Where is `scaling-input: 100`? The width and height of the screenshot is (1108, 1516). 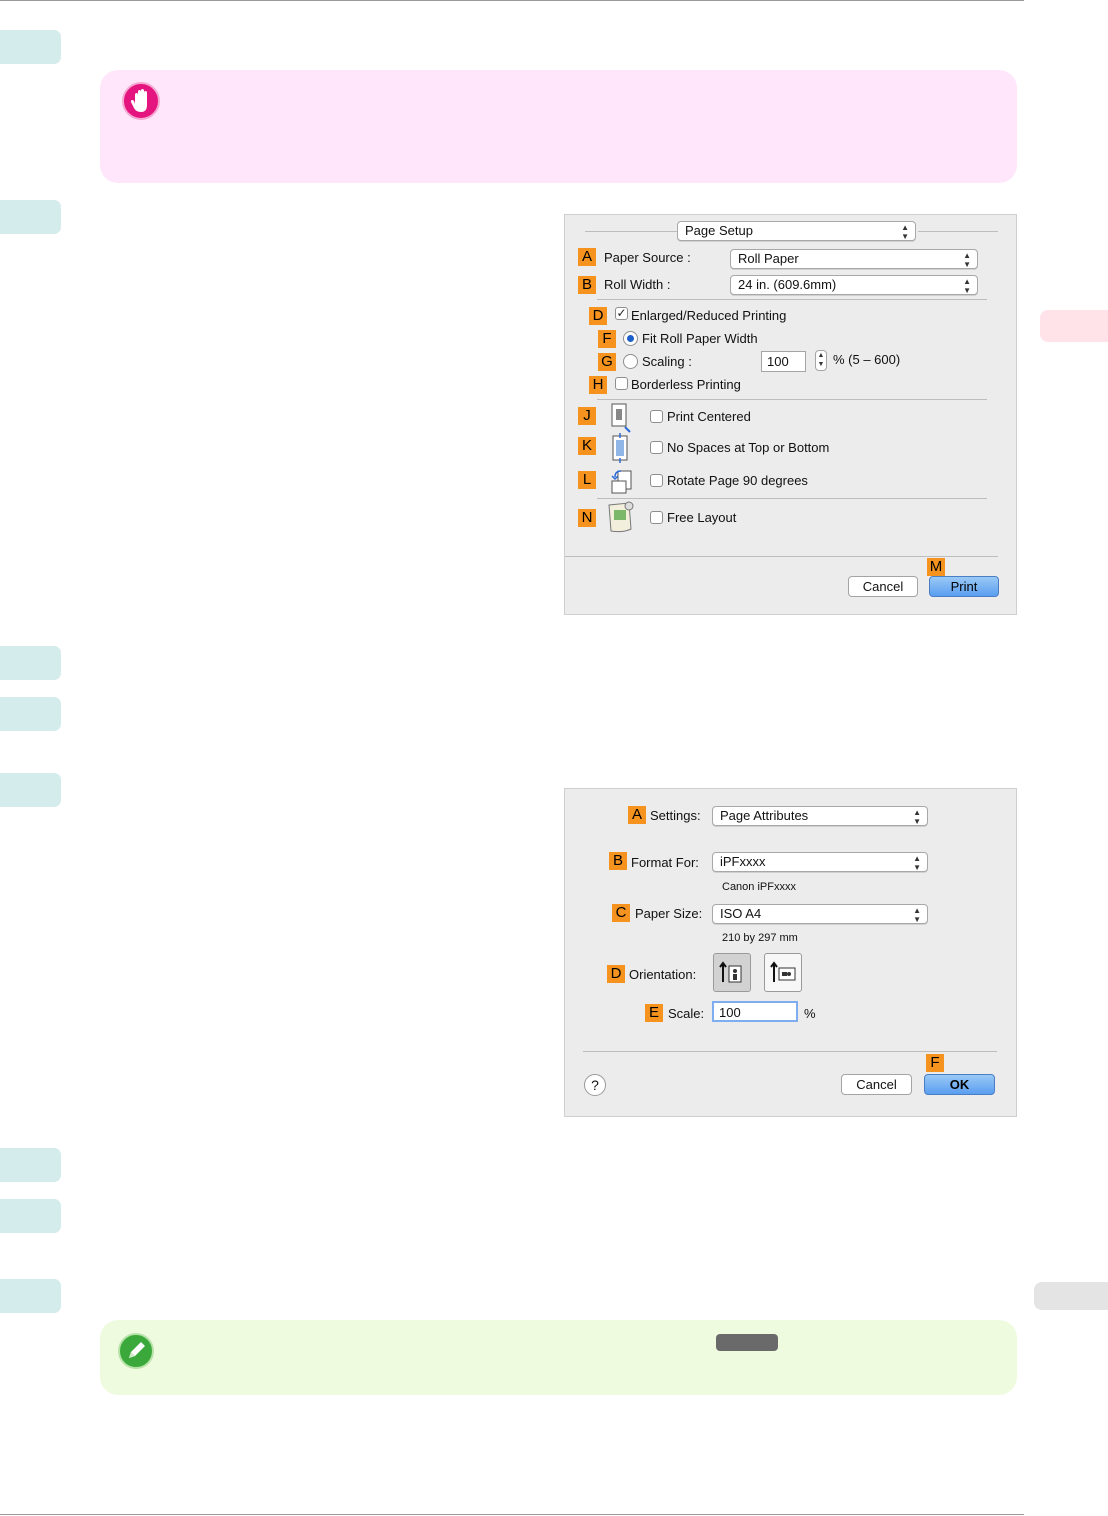
scaling-input: 100 is located at coordinates (783, 361).